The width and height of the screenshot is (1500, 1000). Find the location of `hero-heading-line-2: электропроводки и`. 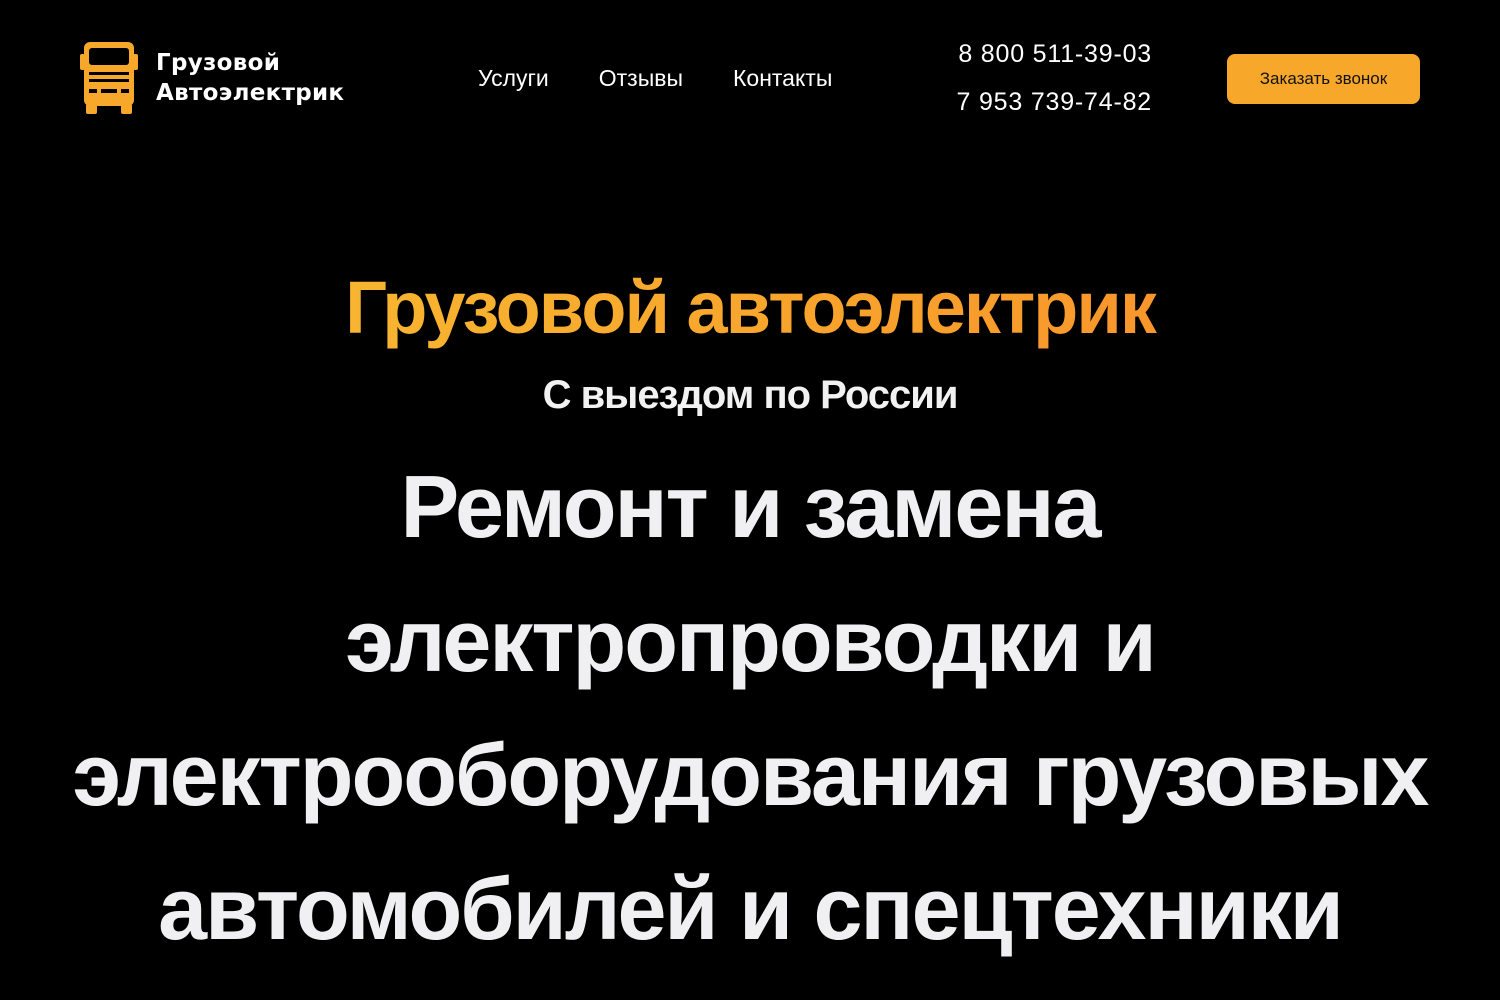

hero-heading-line-2: электропроводки и is located at coordinates (750, 640).